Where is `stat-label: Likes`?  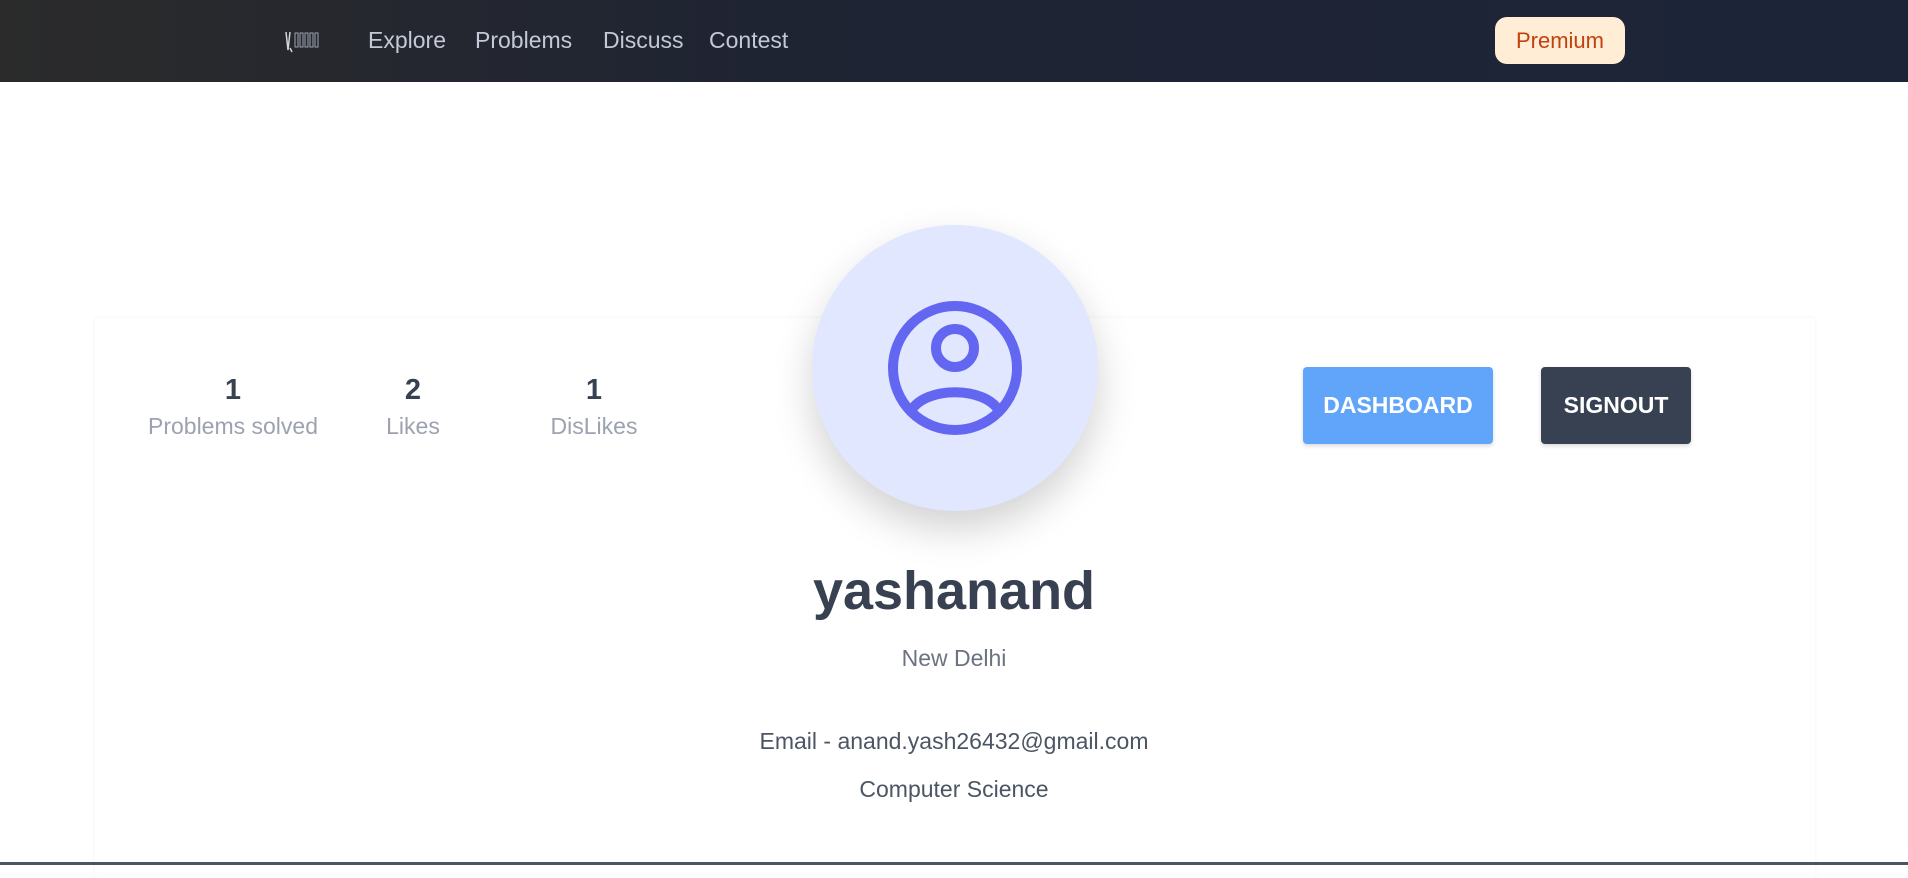 stat-label: Likes is located at coordinates (413, 426).